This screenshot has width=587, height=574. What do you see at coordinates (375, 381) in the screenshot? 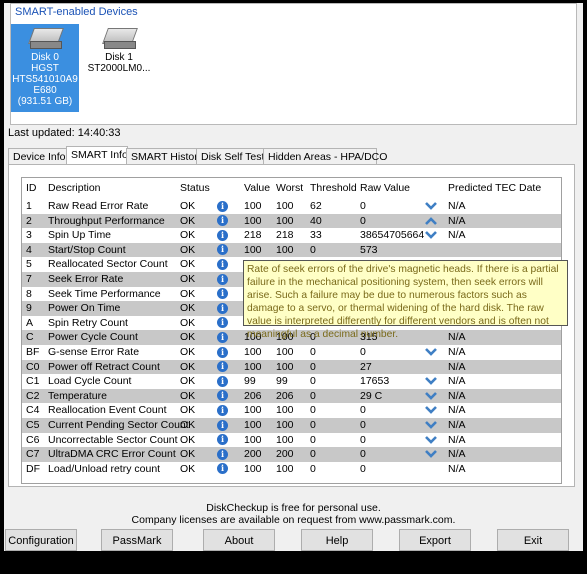
I see `cell-raw: 17653` at bounding box center [375, 381].